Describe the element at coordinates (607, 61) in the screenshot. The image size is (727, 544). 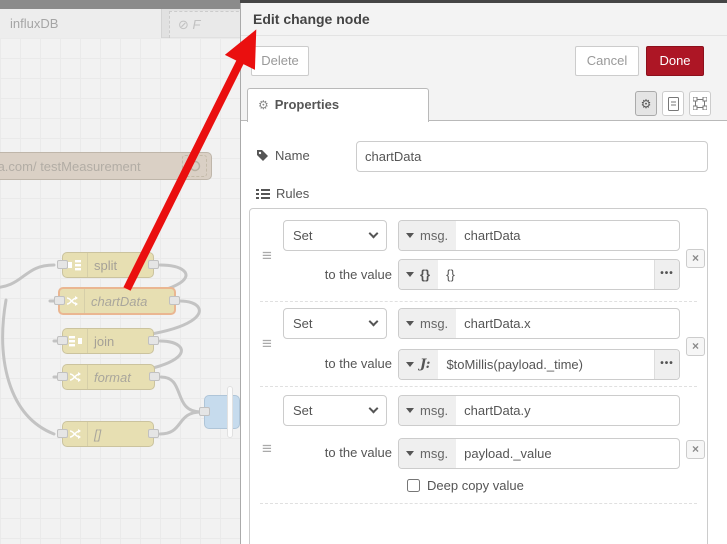
I see `cancel-button: Cancel` at that location.